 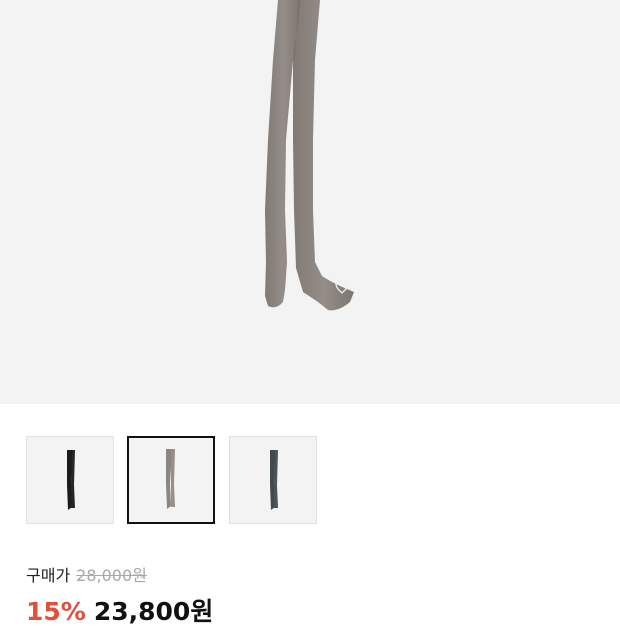 I want to click on color-option-black, so click(x=70, y=480).